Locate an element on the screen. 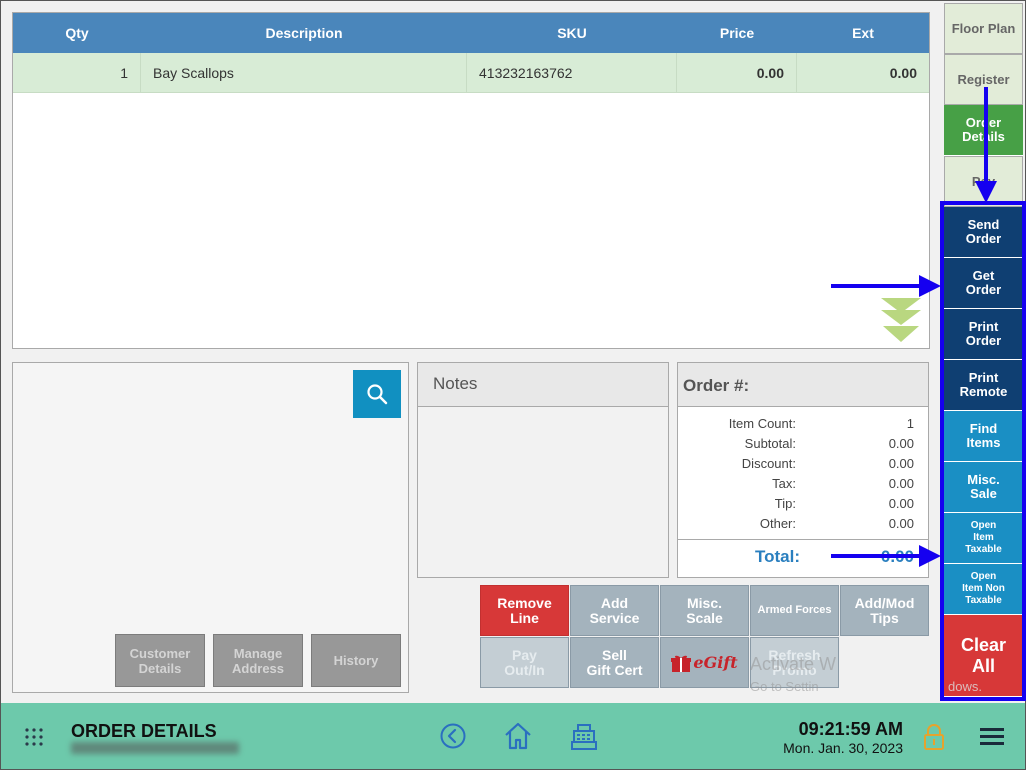  egift-button: eGift is located at coordinates (704, 662).